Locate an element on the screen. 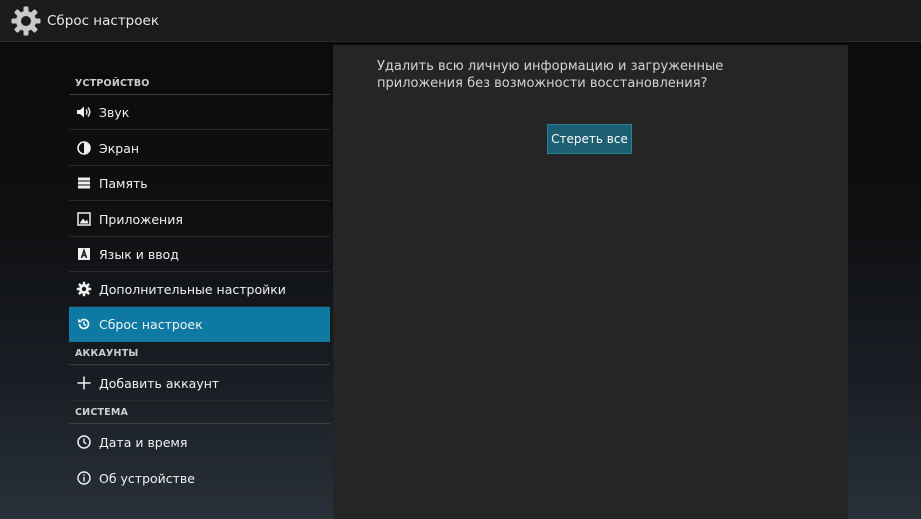  sidebar-item-about: Об устройстве is located at coordinates (199, 478).